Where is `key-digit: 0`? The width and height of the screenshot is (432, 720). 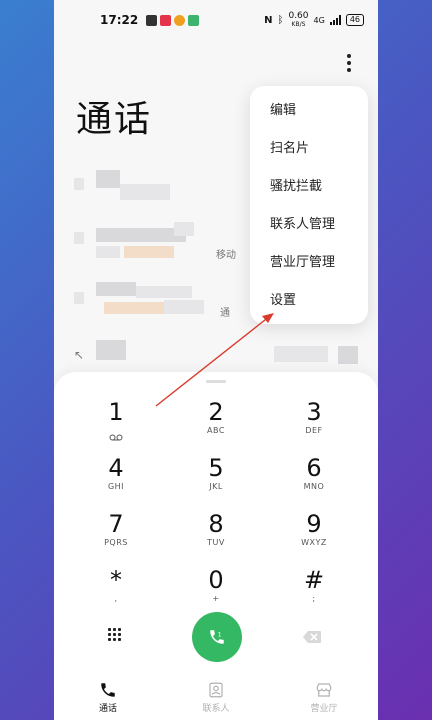
key-digit: 0 is located at coordinates (216, 580).